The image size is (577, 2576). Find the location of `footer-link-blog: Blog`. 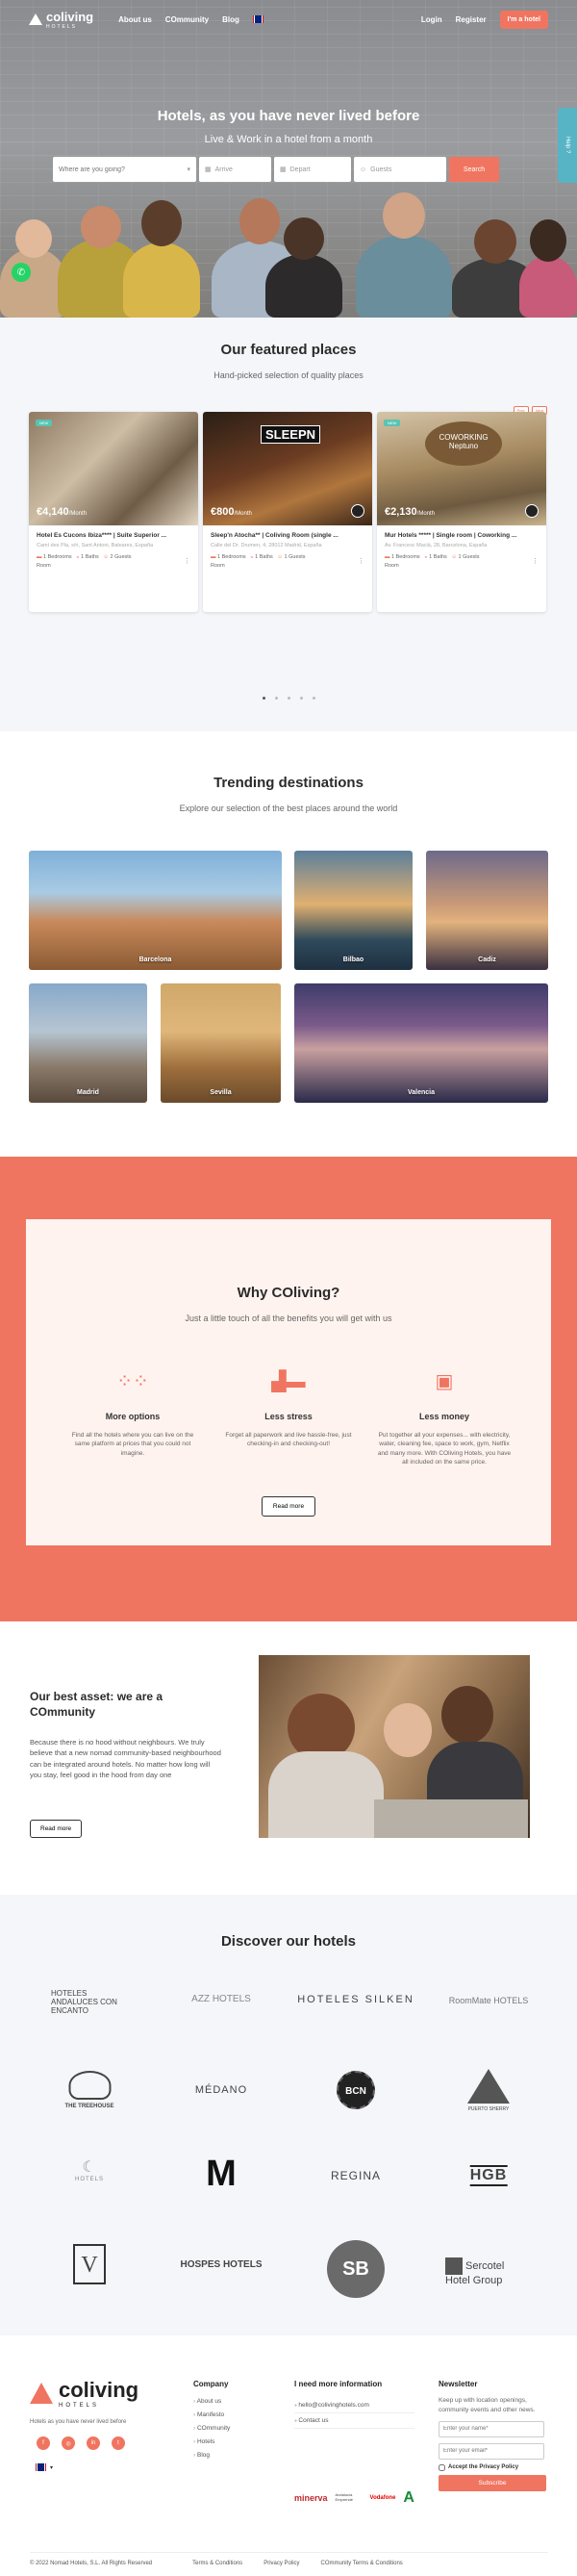

footer-link-blog: Blog is located at coordinates (212, 2455).